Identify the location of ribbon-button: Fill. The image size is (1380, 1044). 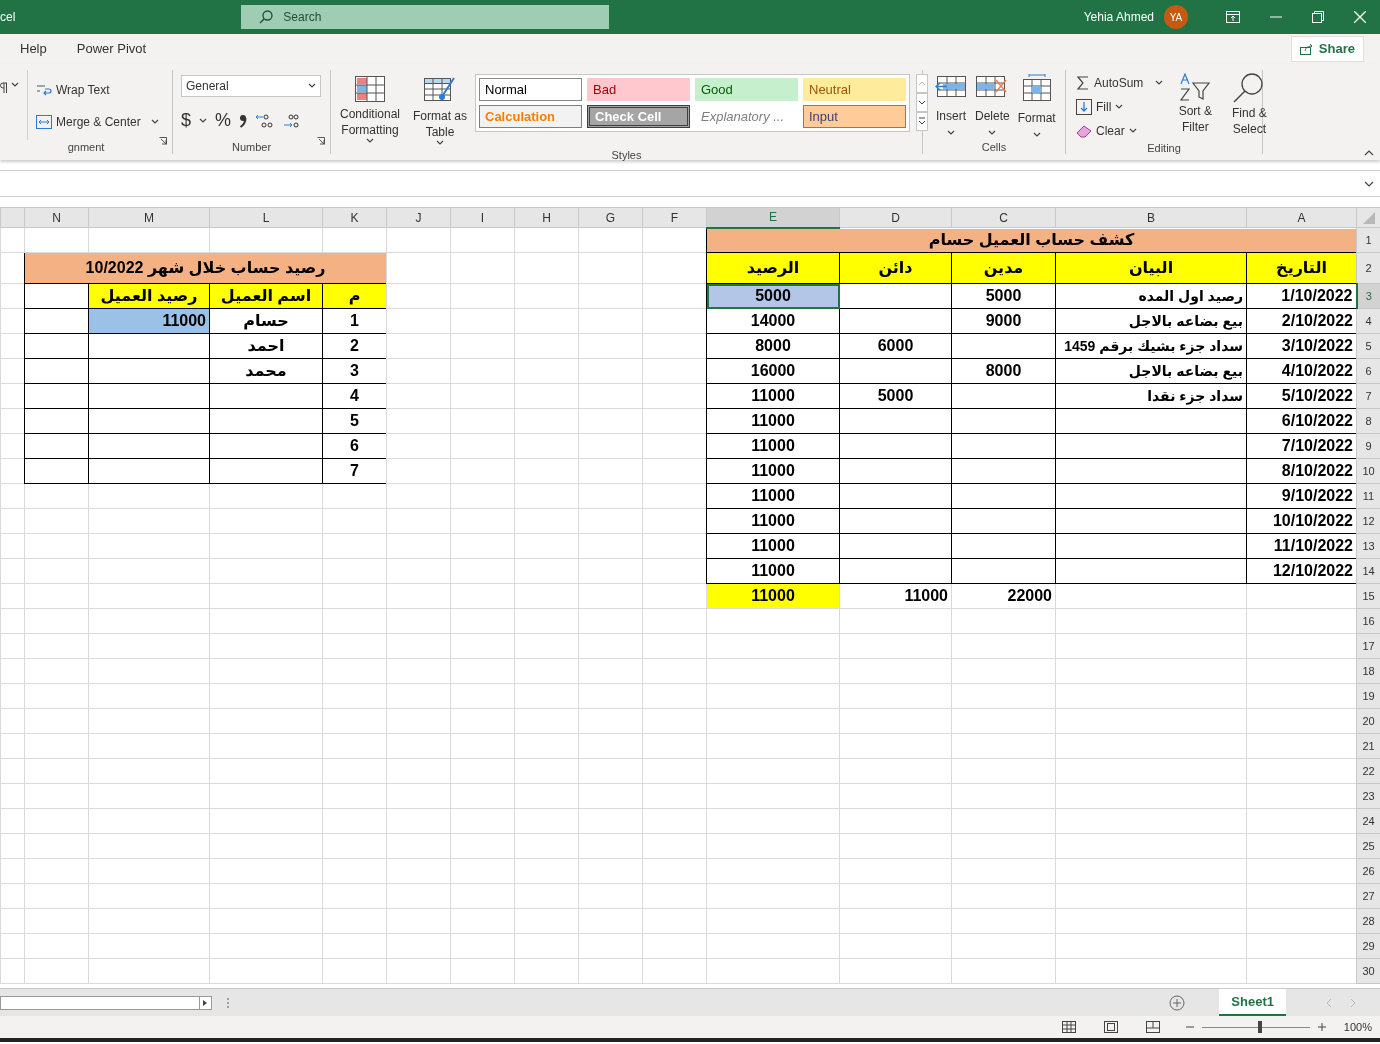
(1120, 107).